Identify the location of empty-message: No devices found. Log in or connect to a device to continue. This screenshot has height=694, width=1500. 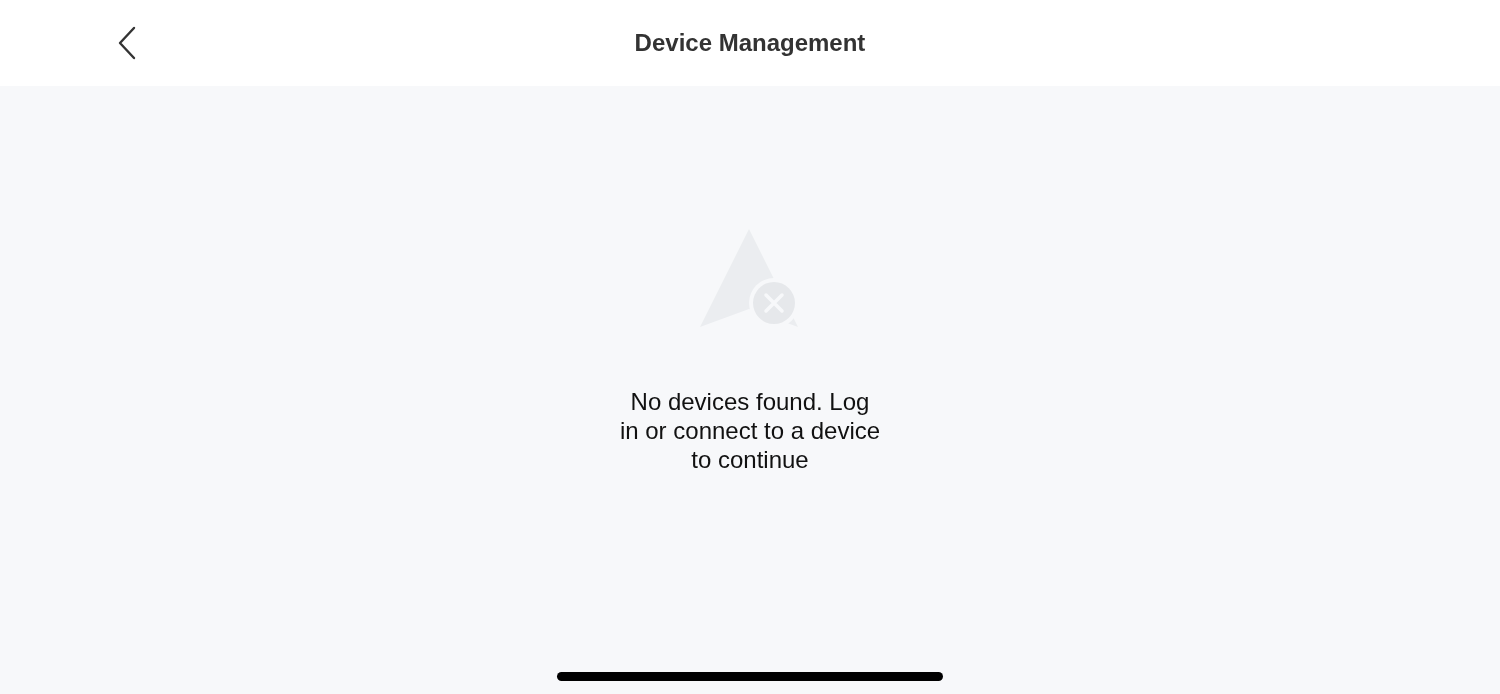
(750, 430).